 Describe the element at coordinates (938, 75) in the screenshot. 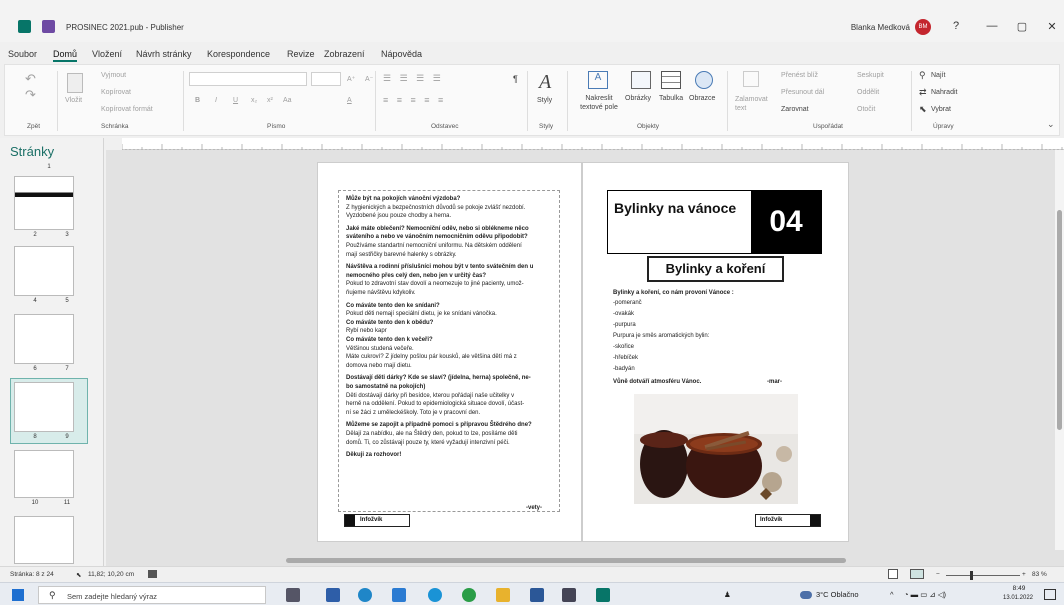

I see `find-button: Najít` at that location.